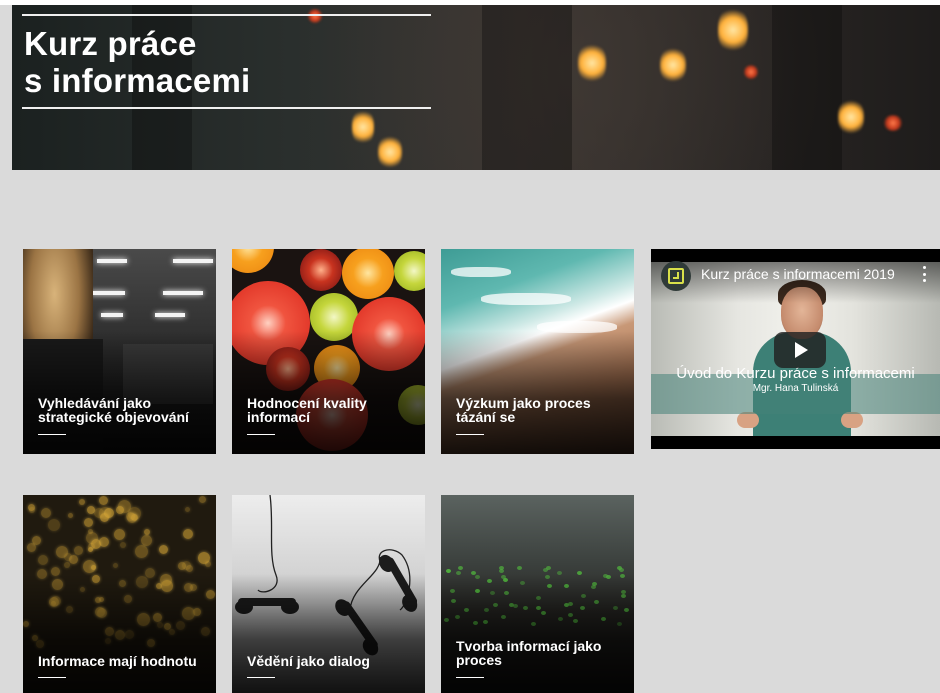 This screenshot has width=940, height=693. What do you see at coordinates (676, 276) in the screenshot?
I see `channel-logo-icon` at bounding box center [676, 276].